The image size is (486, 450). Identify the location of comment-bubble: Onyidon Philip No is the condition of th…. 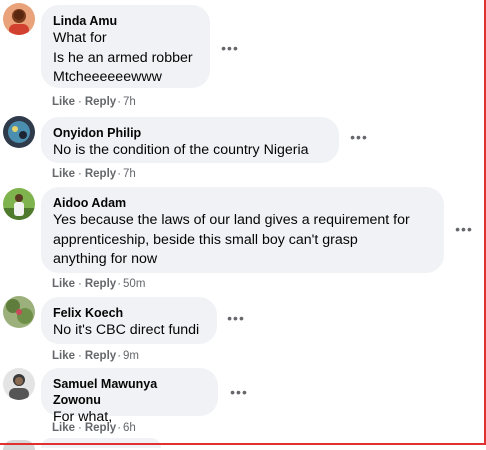
(190, 140).